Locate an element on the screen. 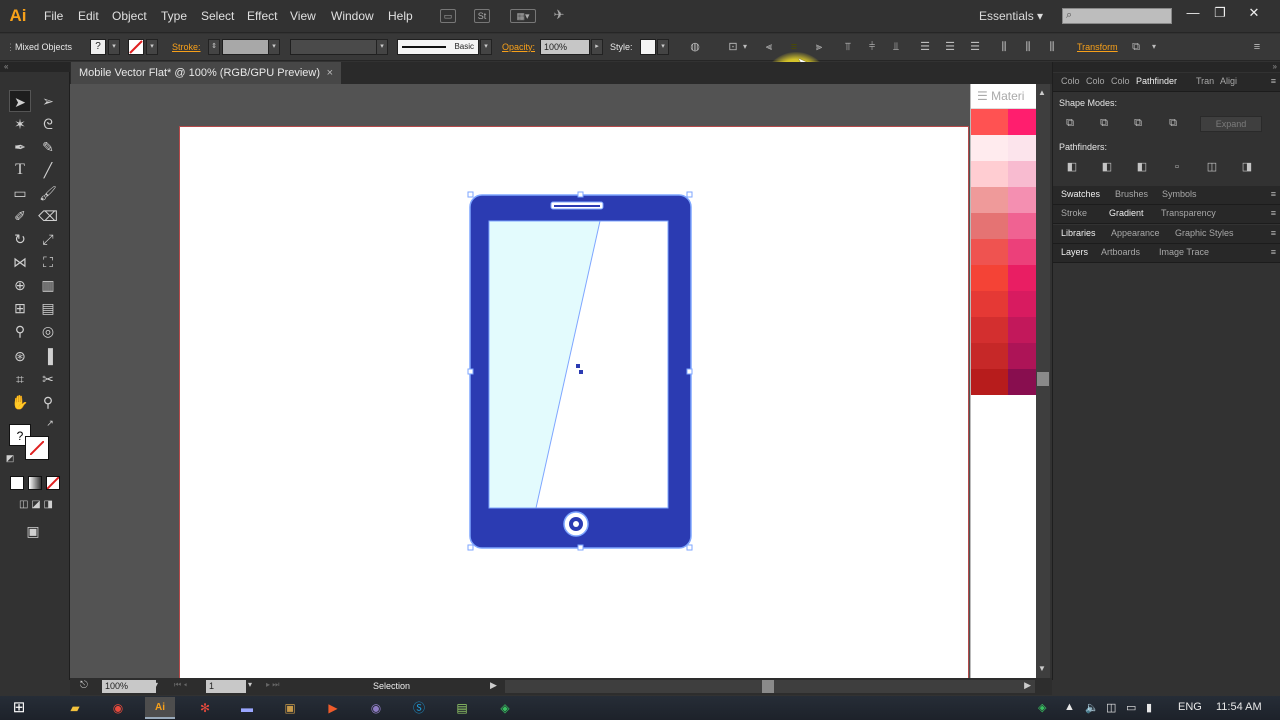  tab-color-3: Colo is located at coordinates (1120, 81).